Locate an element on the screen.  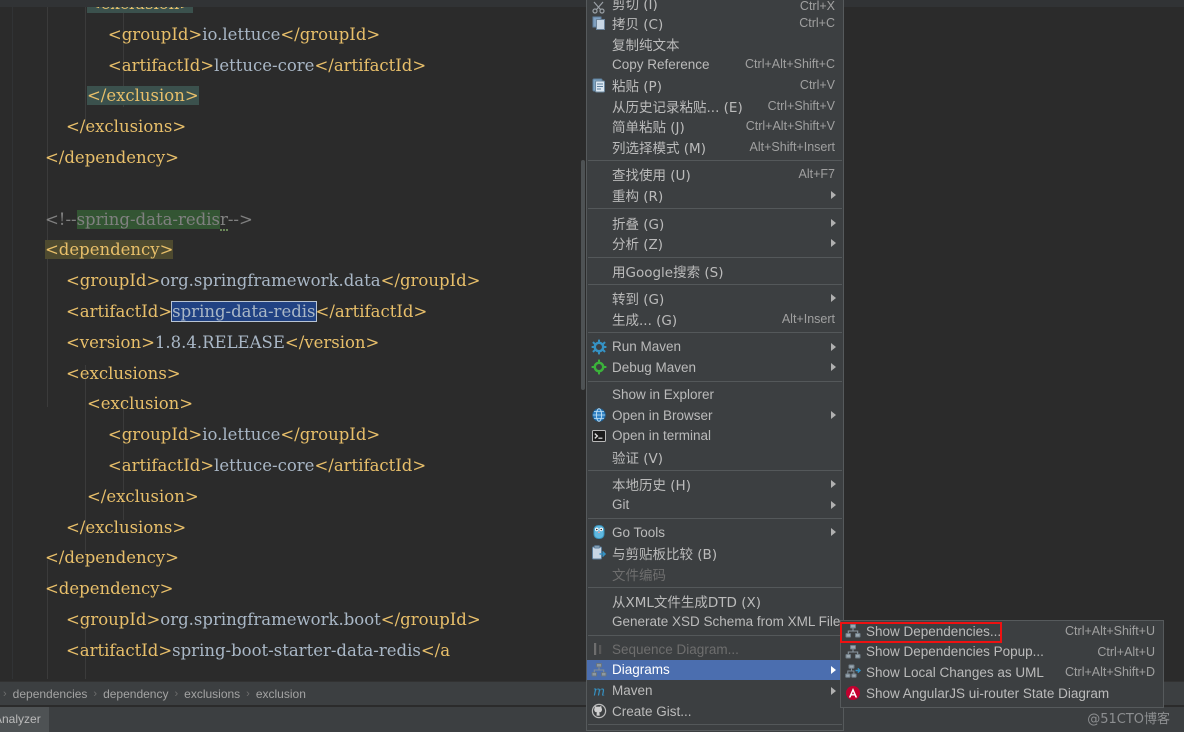
menu-item-g: 生成... (G) Alt+Insert is located at coordinates (715, 319).